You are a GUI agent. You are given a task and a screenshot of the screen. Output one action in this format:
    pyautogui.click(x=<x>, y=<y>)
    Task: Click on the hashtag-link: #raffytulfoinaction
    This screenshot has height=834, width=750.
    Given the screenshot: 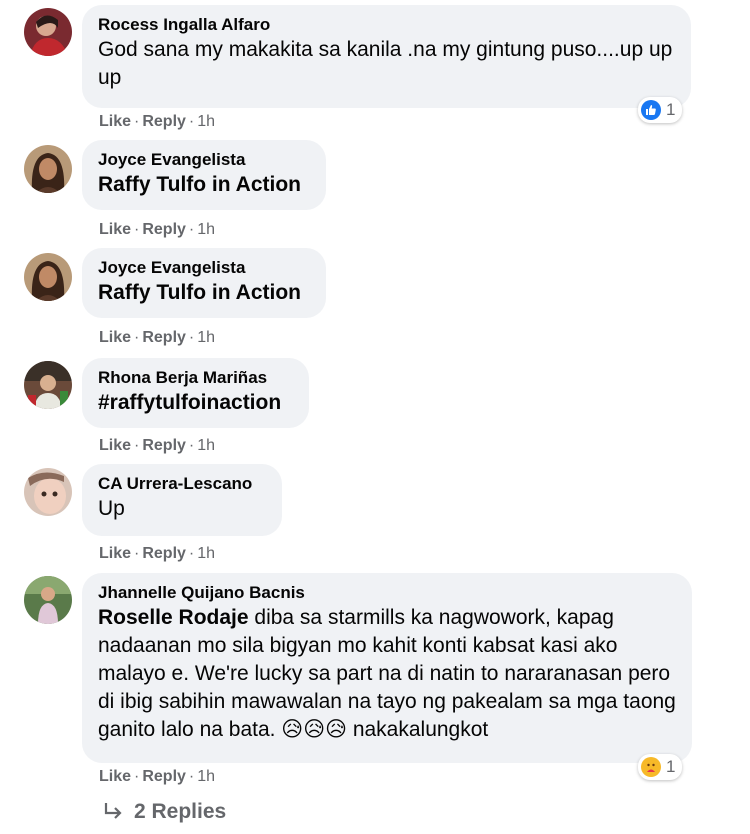 What is the action you would take?
    pyautogui.click(x=189, y=402)
    